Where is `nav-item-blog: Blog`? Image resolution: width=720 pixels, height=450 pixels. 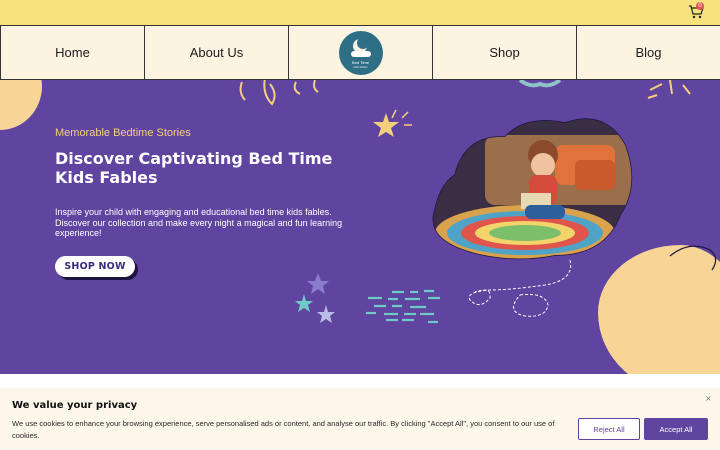
nav-item-blog: Blog is located at coordinates (648, 52).